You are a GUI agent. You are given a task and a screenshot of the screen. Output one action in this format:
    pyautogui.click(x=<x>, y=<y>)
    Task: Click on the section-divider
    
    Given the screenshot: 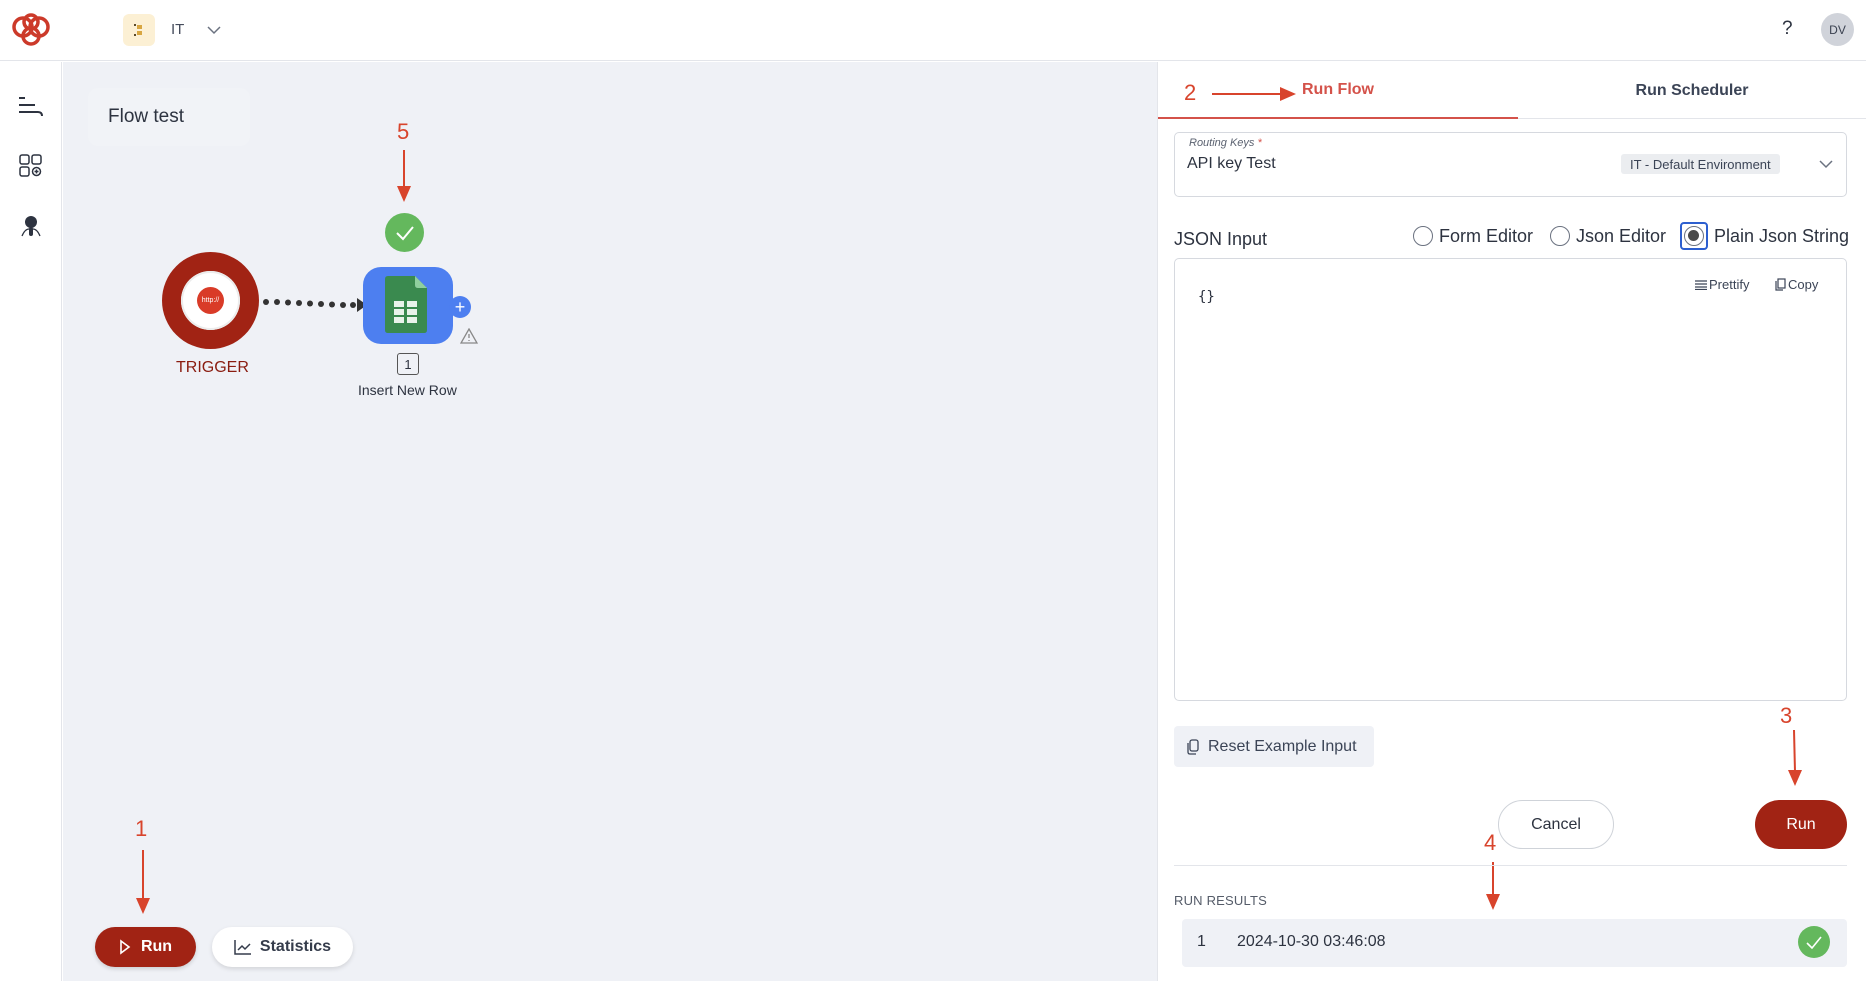 What is the action you would take?
    pyautogui.click(x=1510, y=865)
    